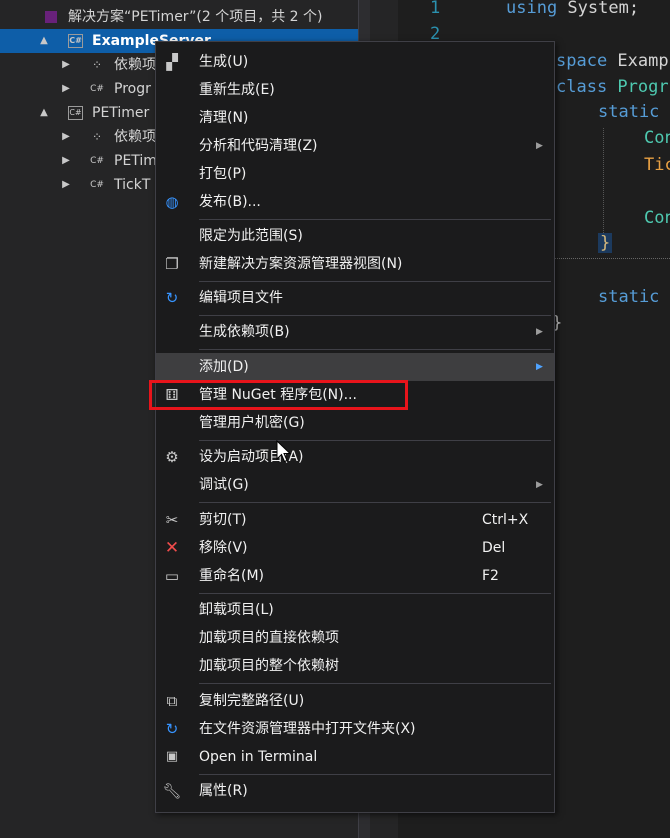 The height and width of the screenshot is (838, 670). What do you see at coordinates (51, 17) in the screenshot?
I see `solution-icon` at bounding box center [51, 17].